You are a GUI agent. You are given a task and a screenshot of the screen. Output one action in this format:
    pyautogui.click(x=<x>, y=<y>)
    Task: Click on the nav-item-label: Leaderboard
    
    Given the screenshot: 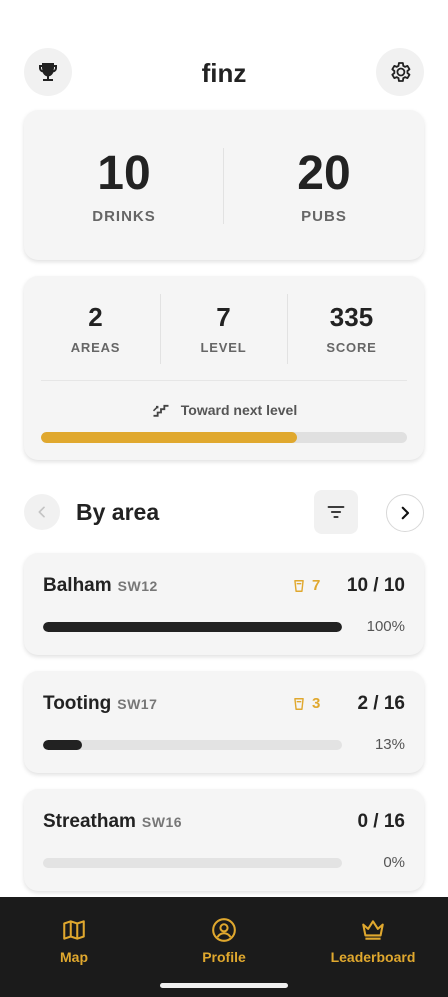 What is the action you would take?
    pyautogui.click(x=373, y=957)
    